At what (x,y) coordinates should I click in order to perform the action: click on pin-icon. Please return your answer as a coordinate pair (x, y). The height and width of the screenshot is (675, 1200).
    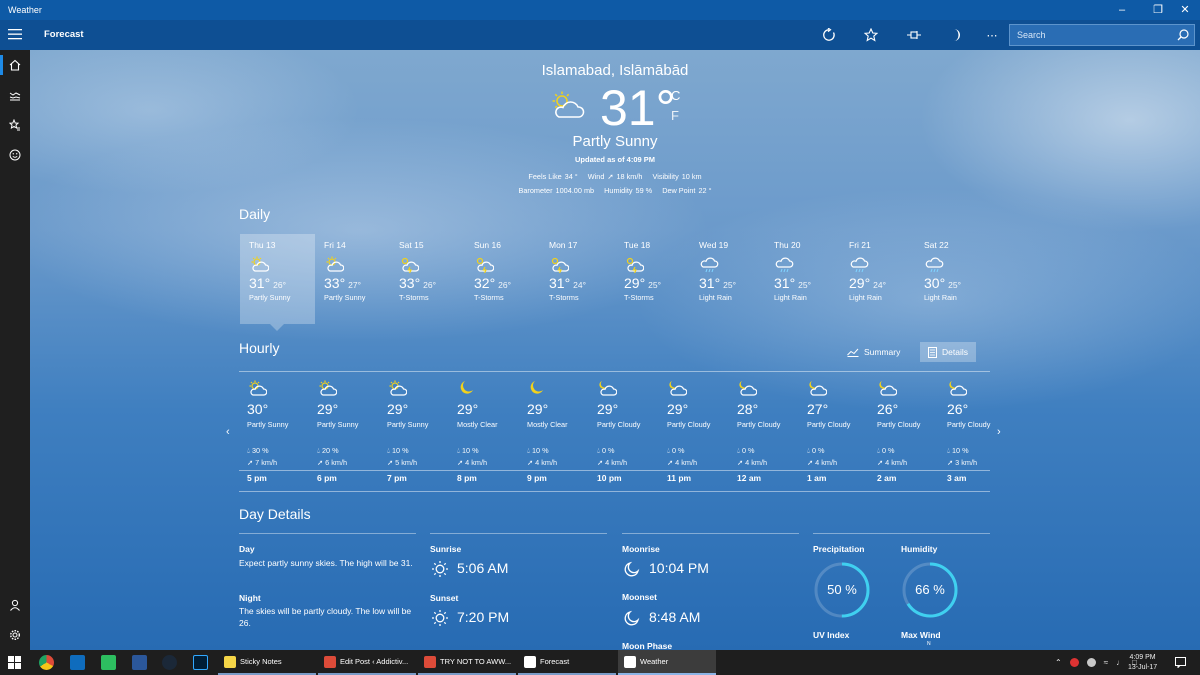
    Looking at the image, I should click on (914, 35).